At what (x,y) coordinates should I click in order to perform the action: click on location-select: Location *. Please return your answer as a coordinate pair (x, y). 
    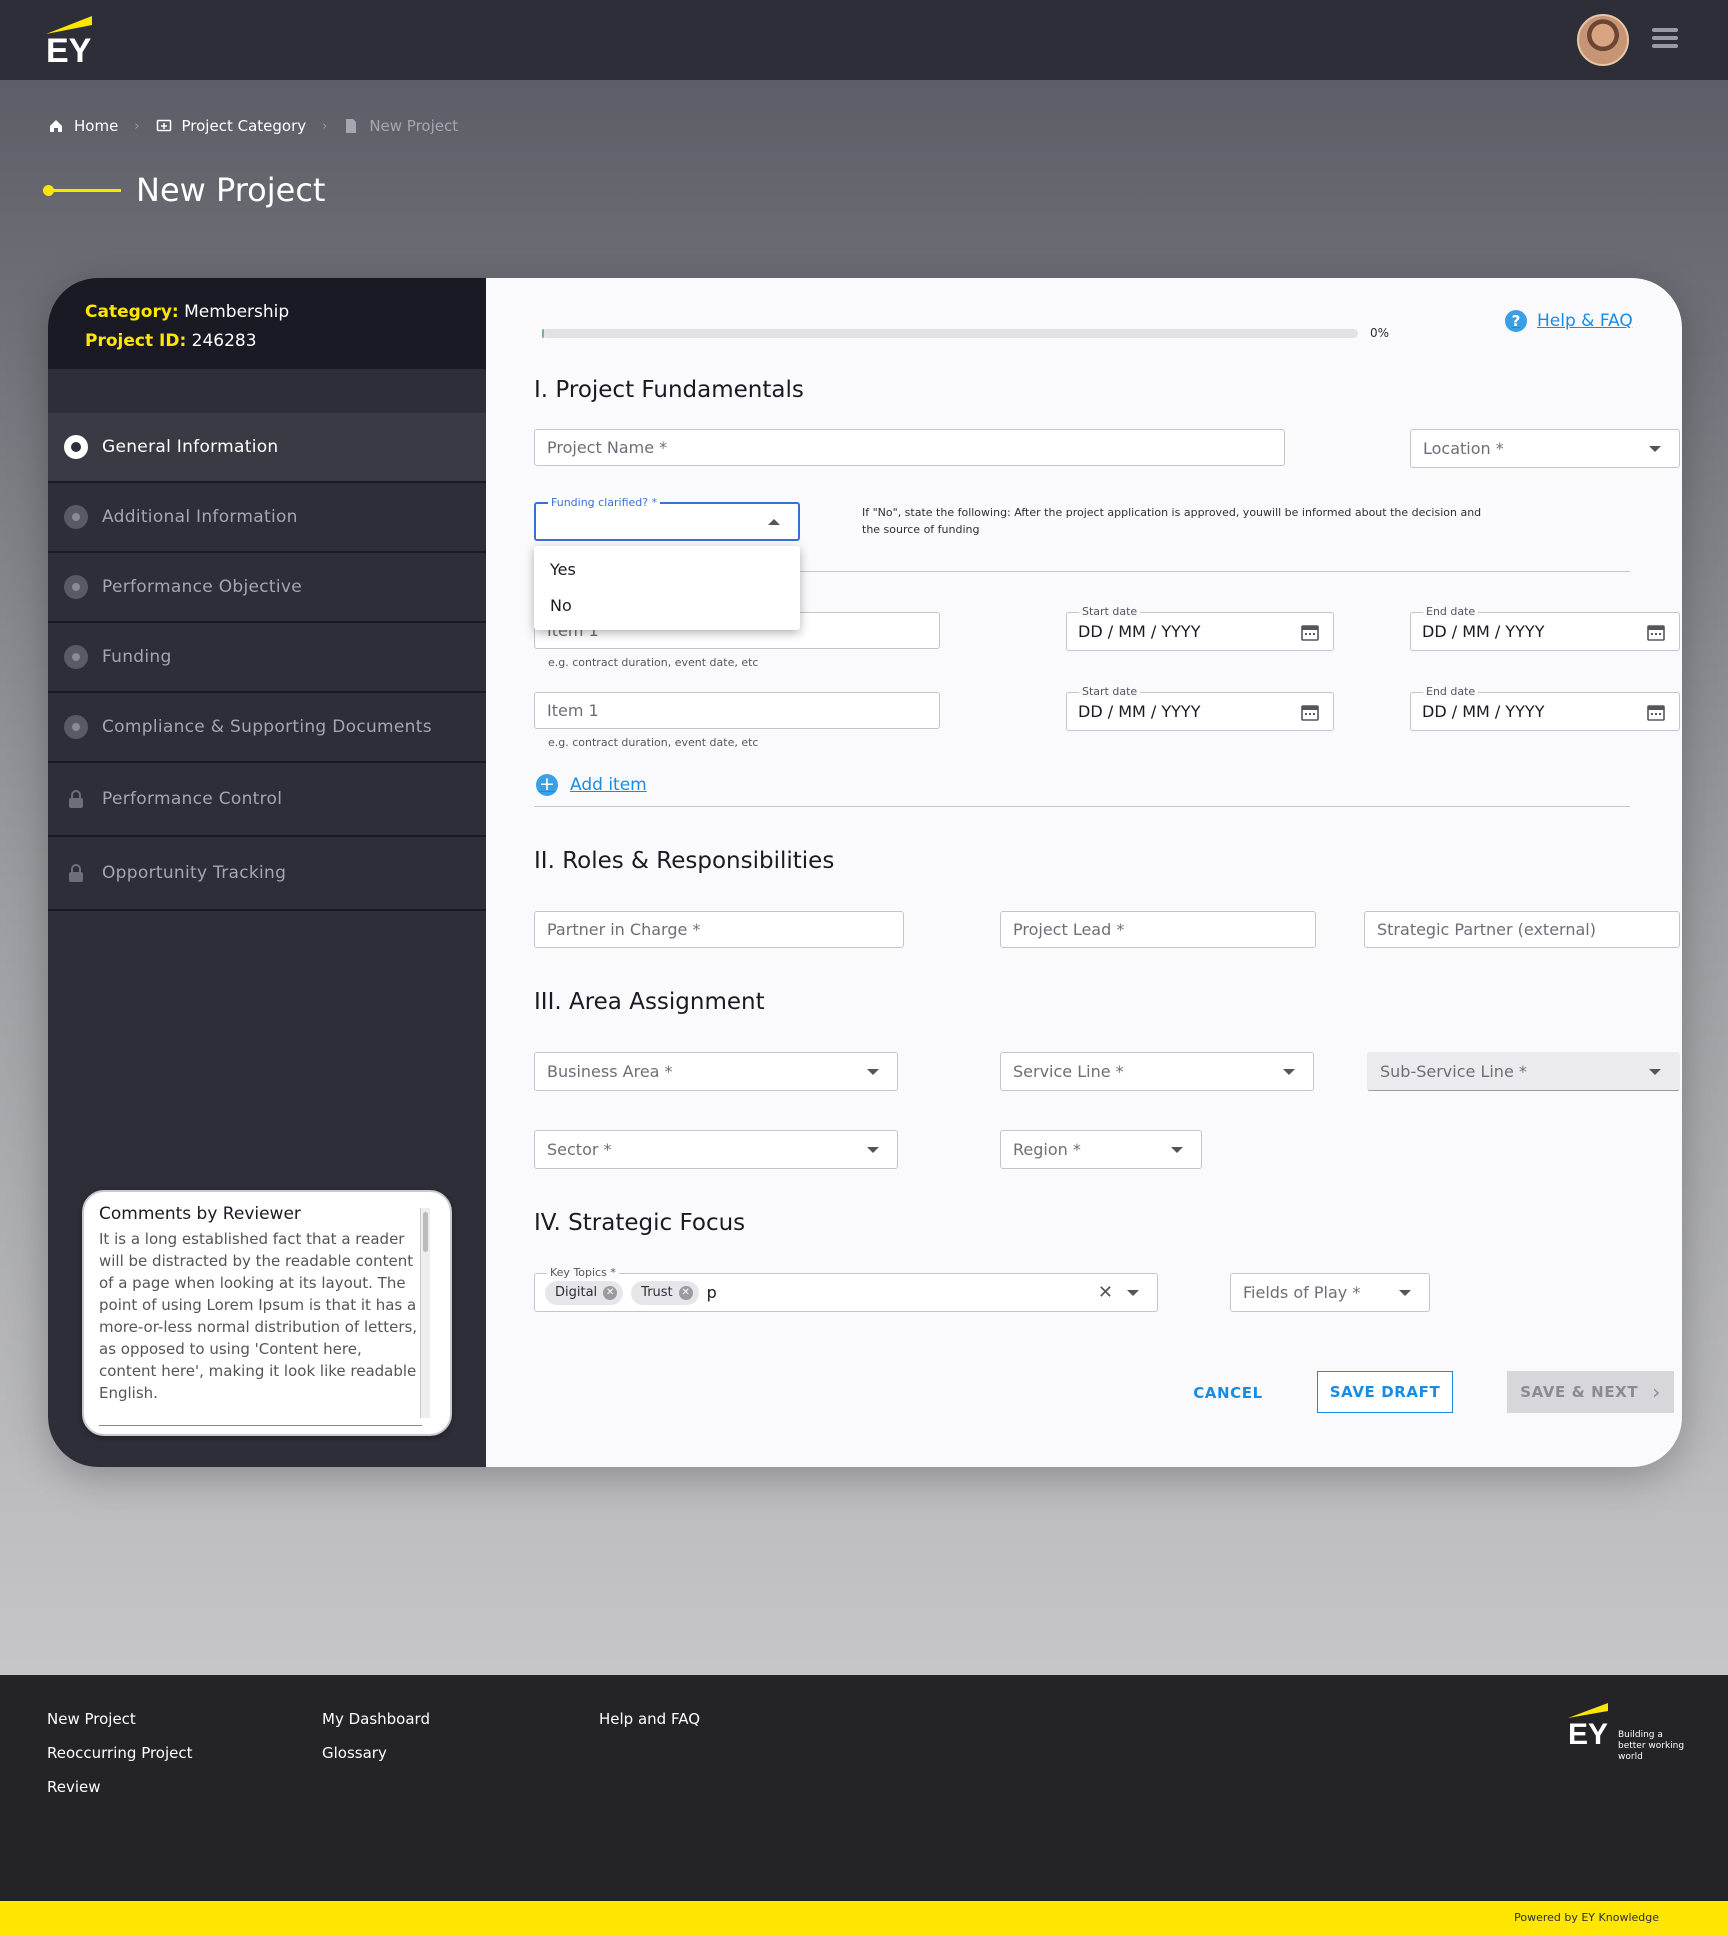
    Looking at the image, I should click on (1545, 448).